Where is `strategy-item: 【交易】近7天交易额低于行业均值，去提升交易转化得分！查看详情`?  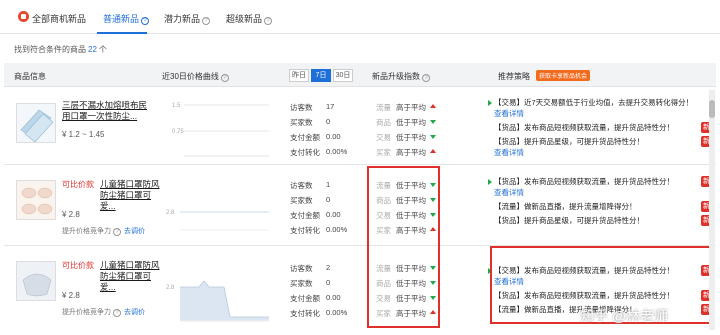 strategy-item: 【交易】近7天交易额低于行业均值，去提升交易转化得分！查看详情 is located at coordinates (602, 108).